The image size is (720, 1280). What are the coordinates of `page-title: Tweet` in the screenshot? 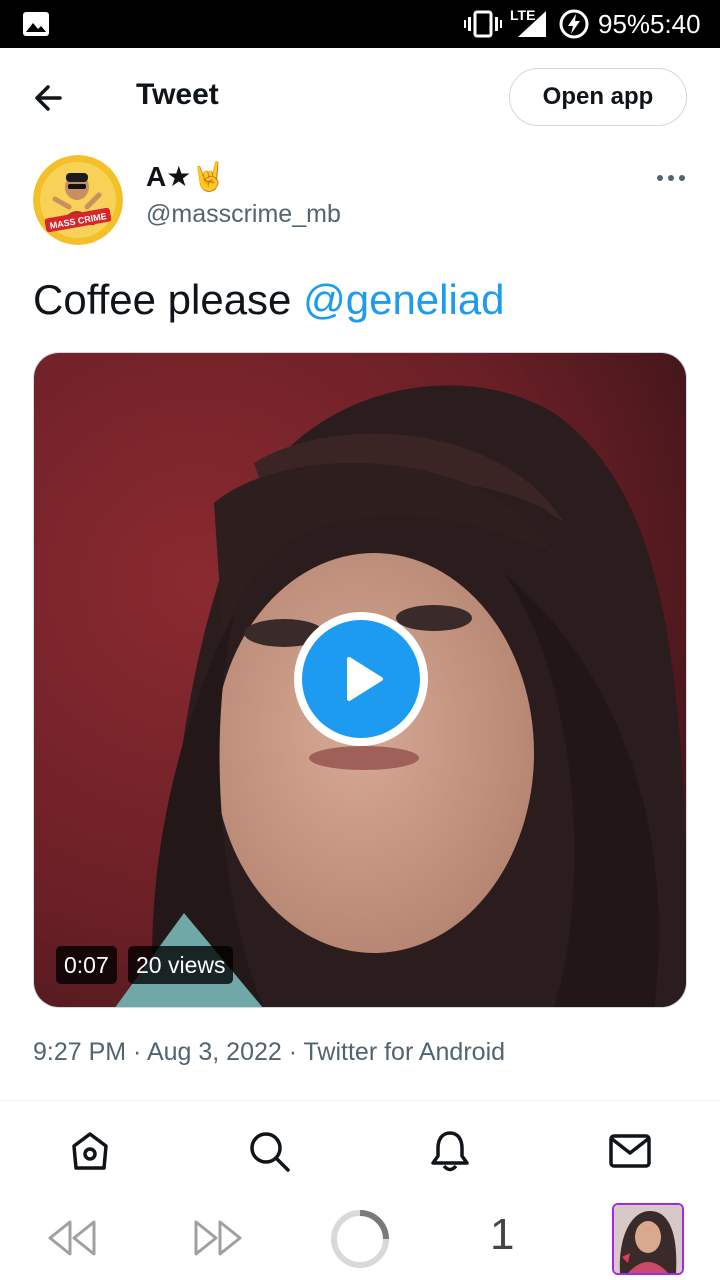 It's located at (177, 94).